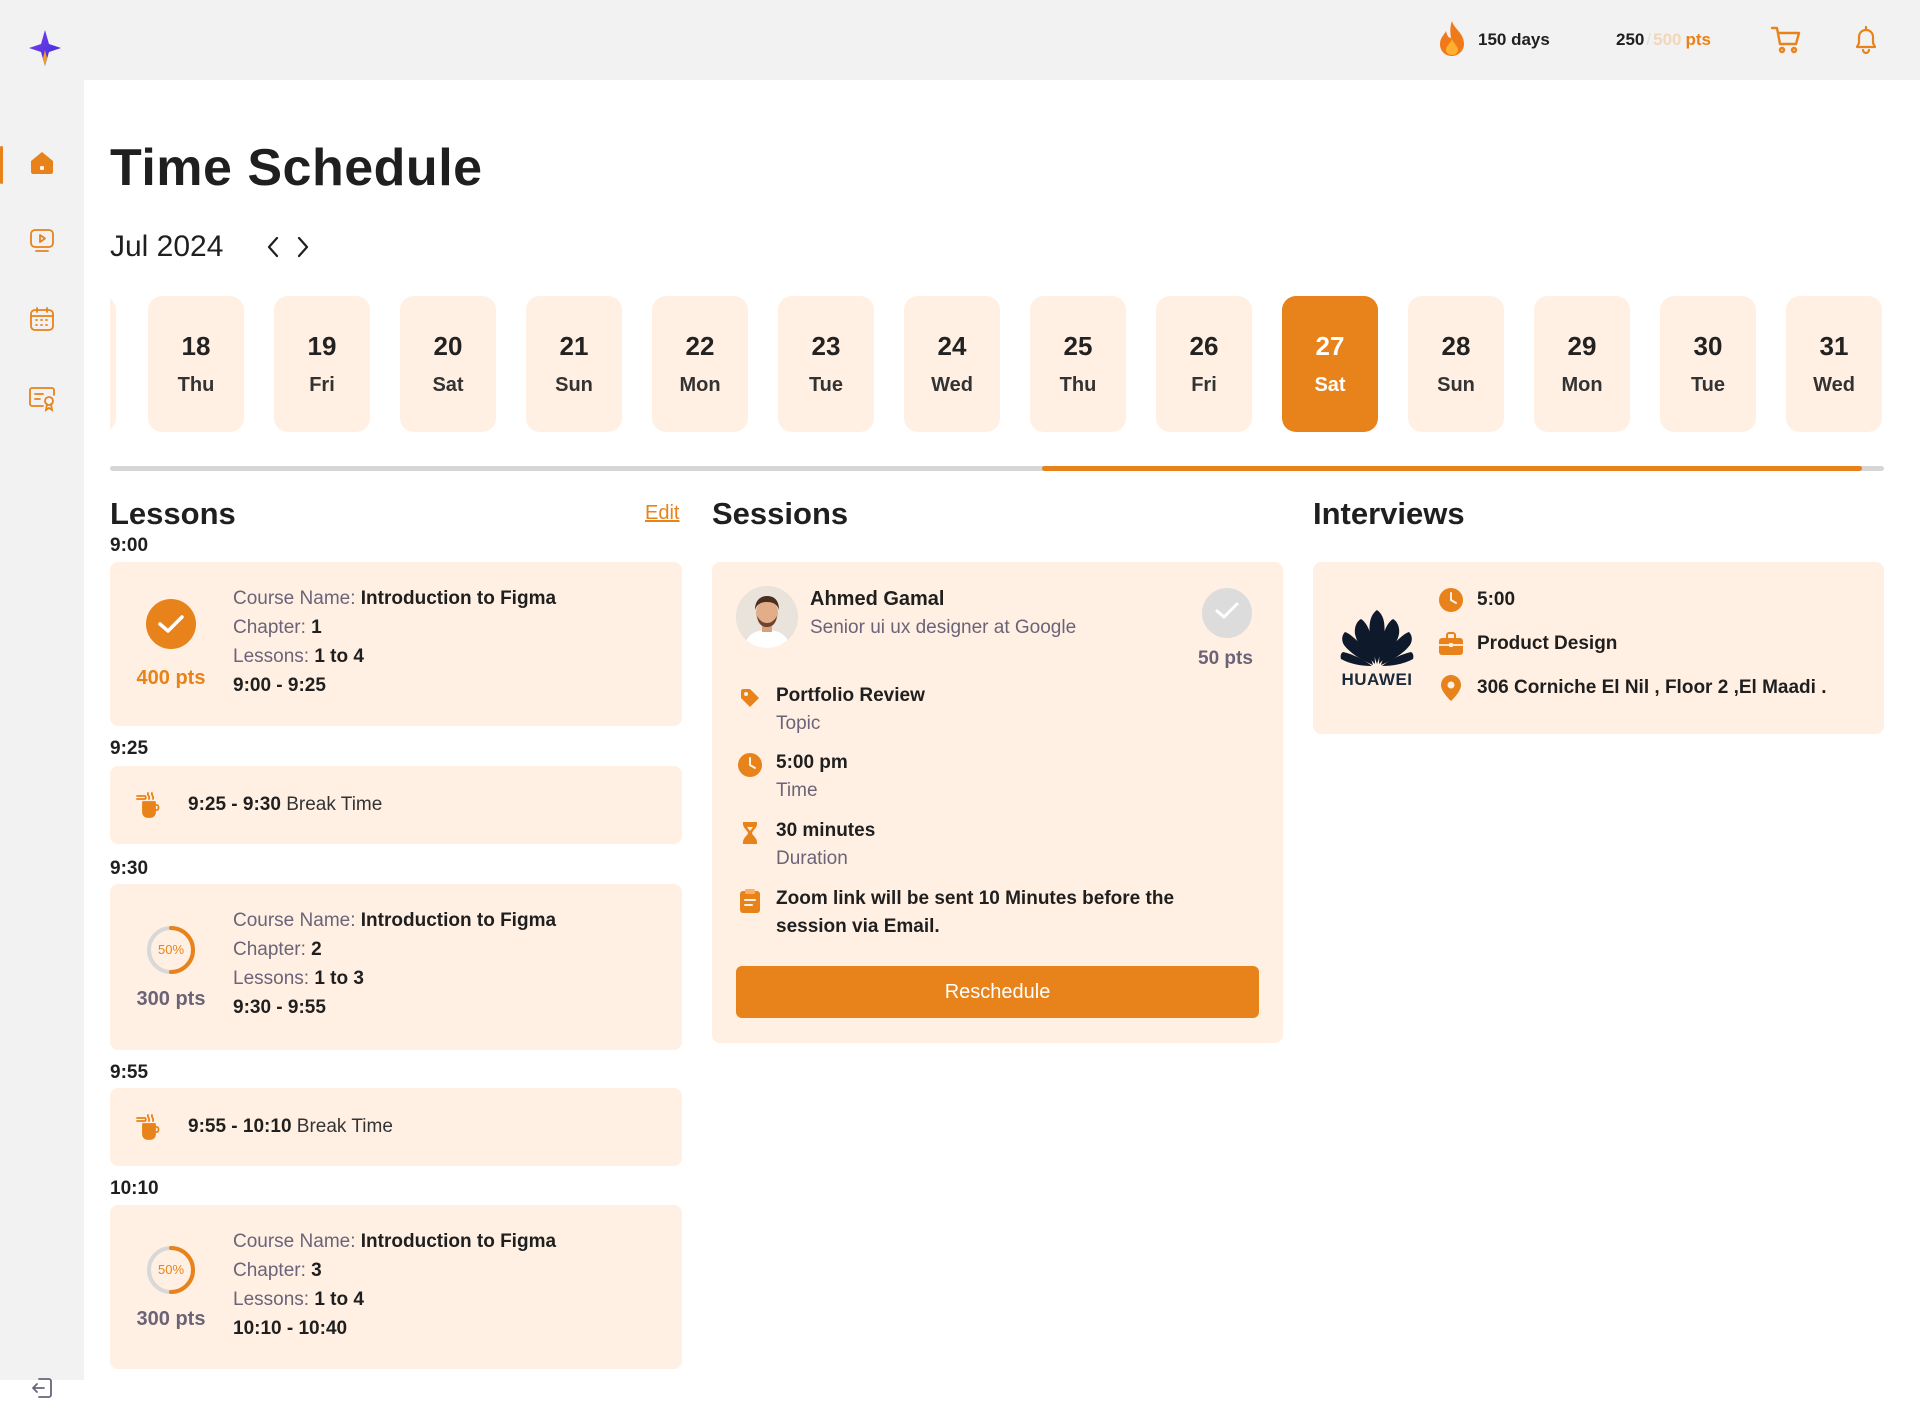  What do you see at coordinates (1389, 513) in the screenshot?
I see `interviews-title: Interviews` at bounding box center [1389, 513].